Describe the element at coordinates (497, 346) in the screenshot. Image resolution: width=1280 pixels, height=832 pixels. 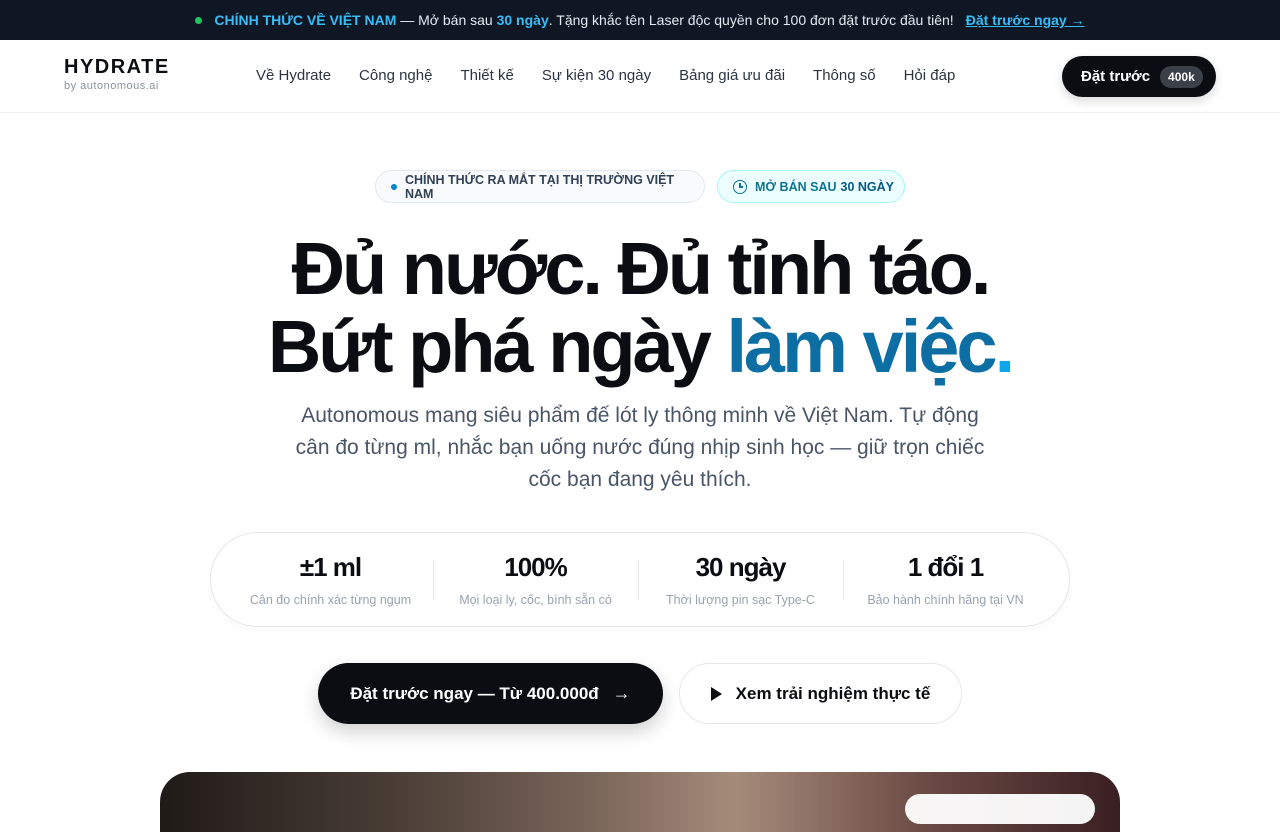
I see `headline-line-2-start: Bứt phá ngày` at that location.